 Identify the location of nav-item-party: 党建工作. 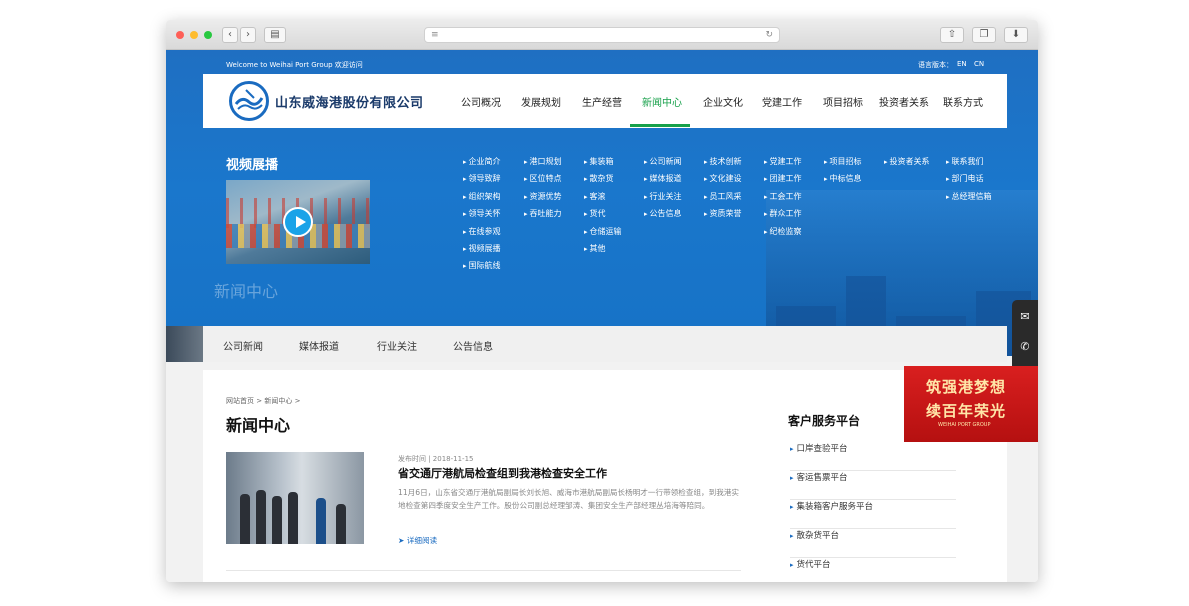
(782, 101).